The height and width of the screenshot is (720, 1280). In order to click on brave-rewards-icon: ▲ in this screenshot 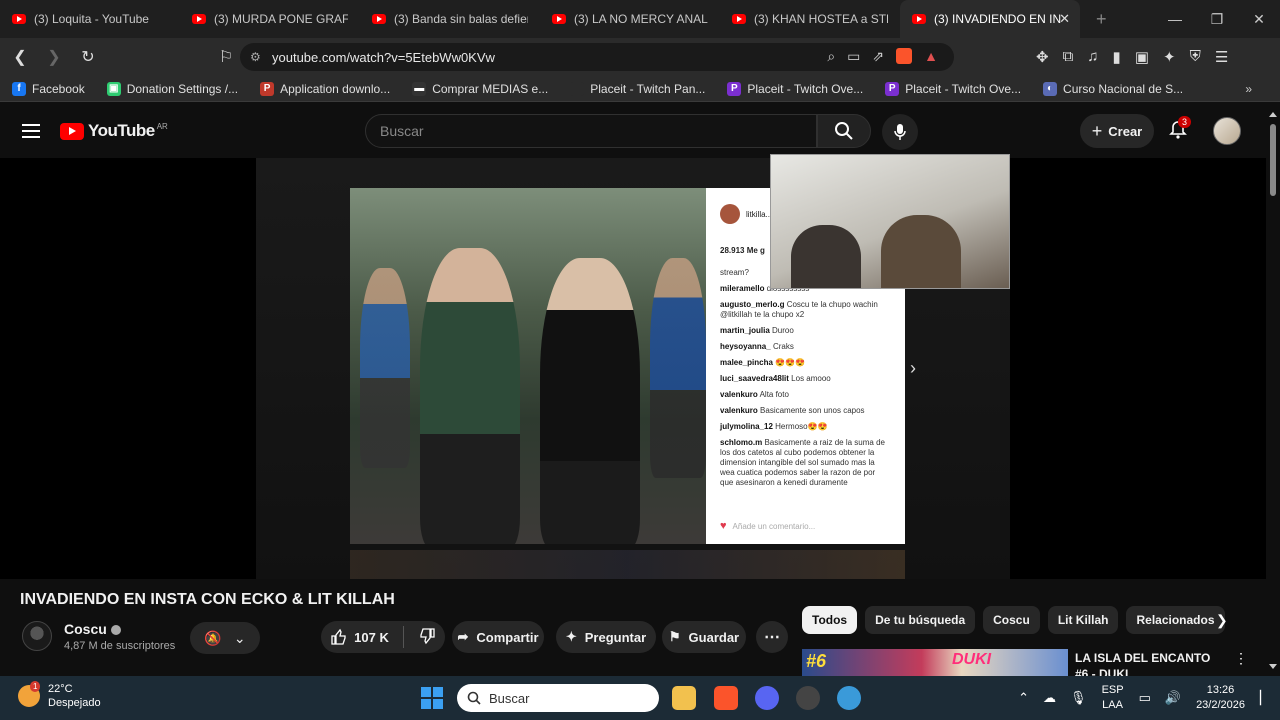, I will do `click(931, 56)`.